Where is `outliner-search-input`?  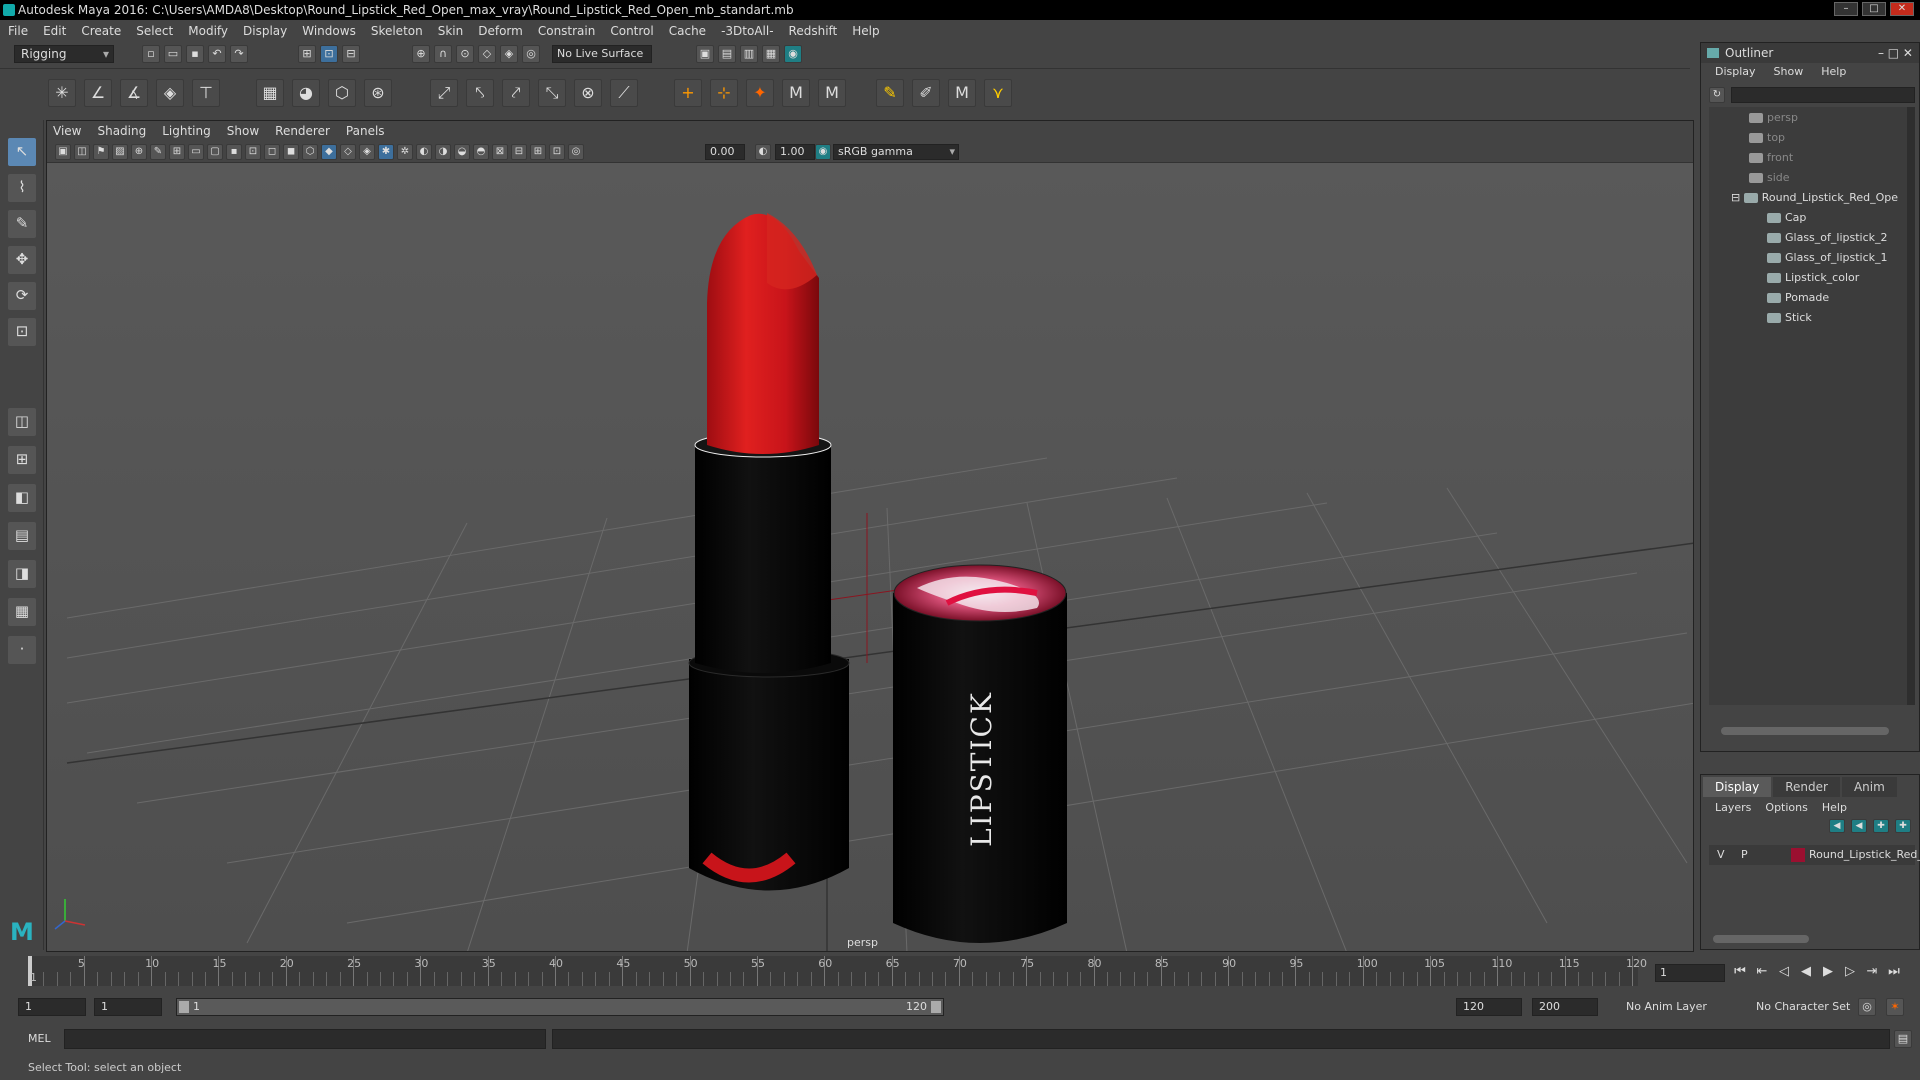 outliner-search-input is located at coordinates (1823, 95).